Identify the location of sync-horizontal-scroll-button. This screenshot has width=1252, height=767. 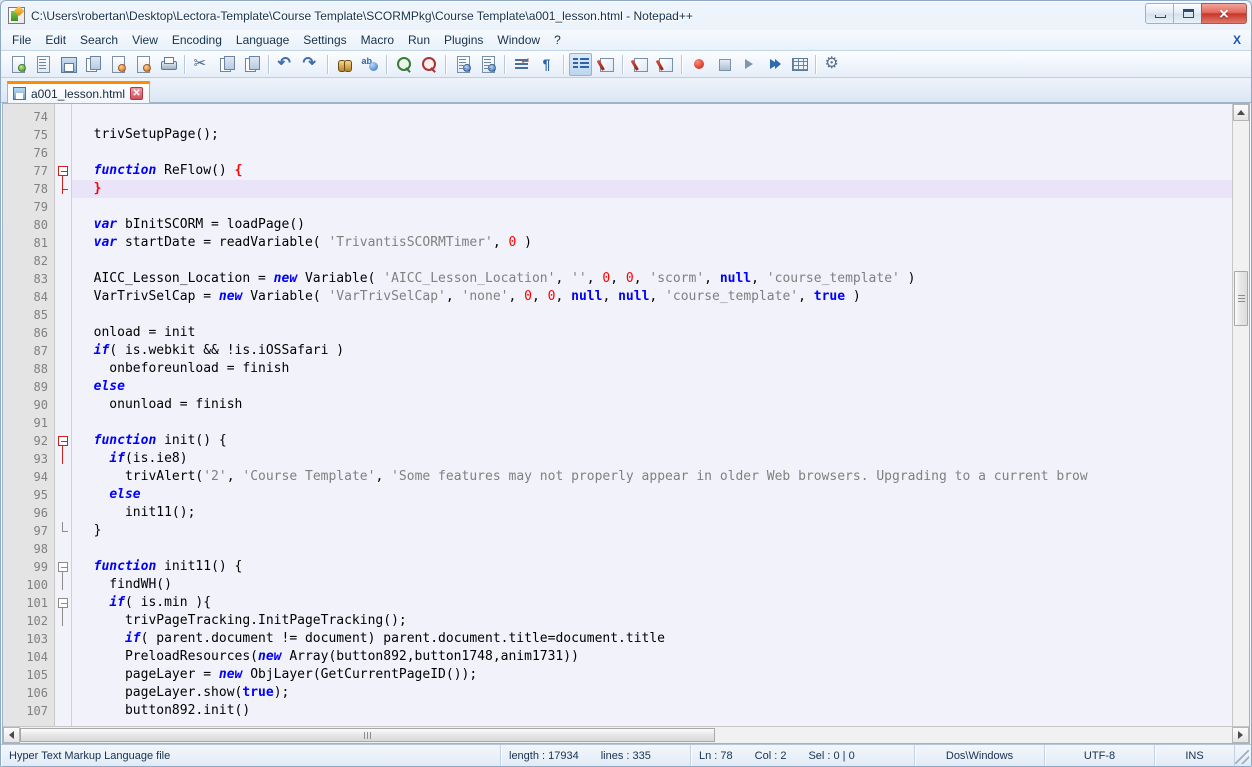
(487, 64).